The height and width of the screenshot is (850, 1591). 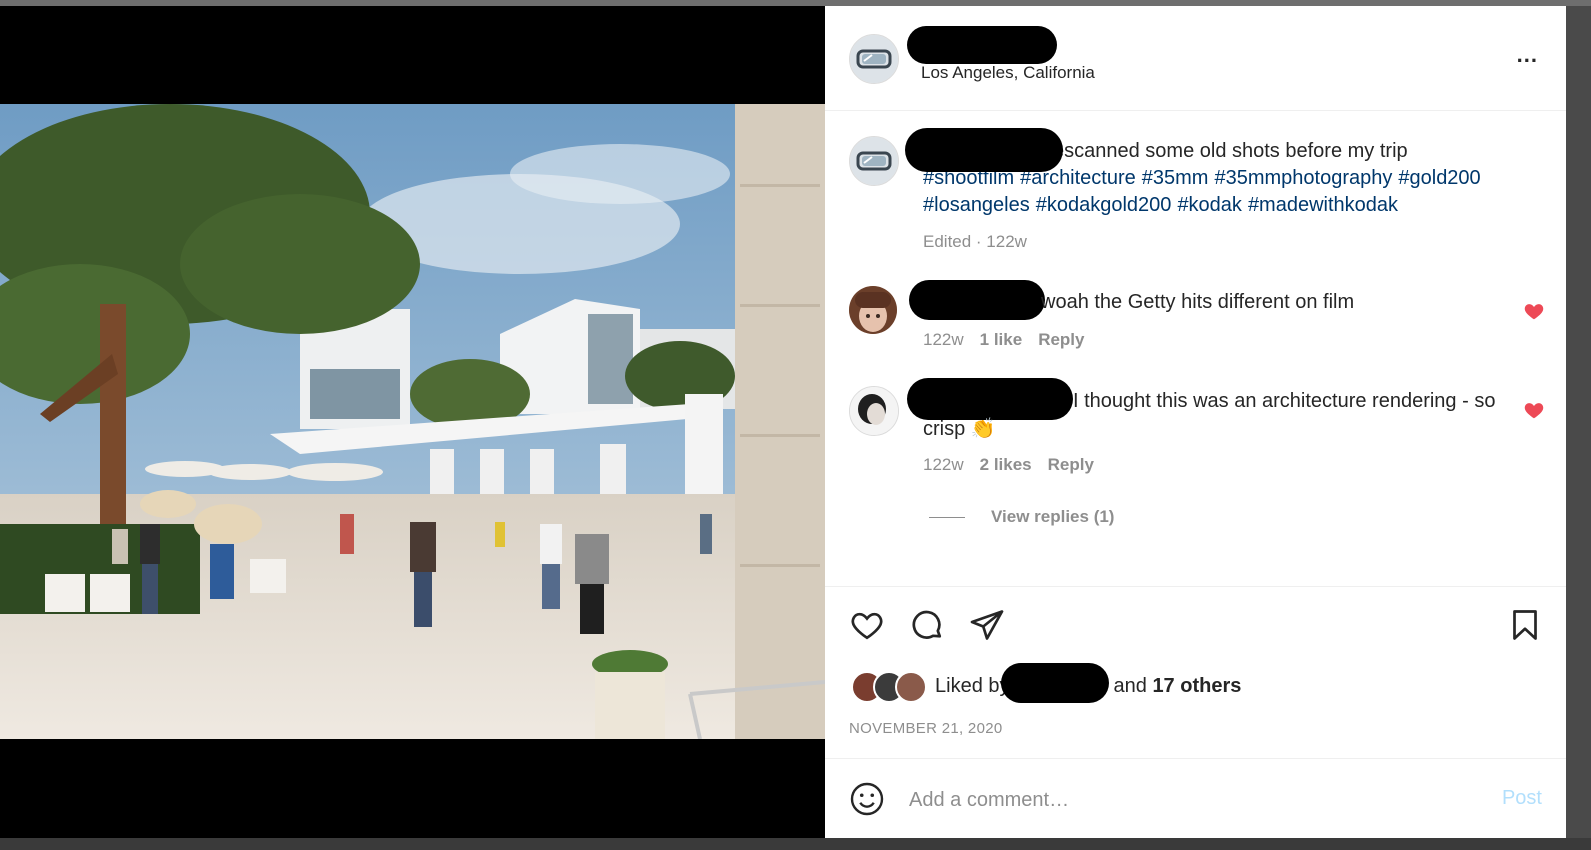 I want to click on post-location: Los Angeles, California, so click(x=1008, y=73).